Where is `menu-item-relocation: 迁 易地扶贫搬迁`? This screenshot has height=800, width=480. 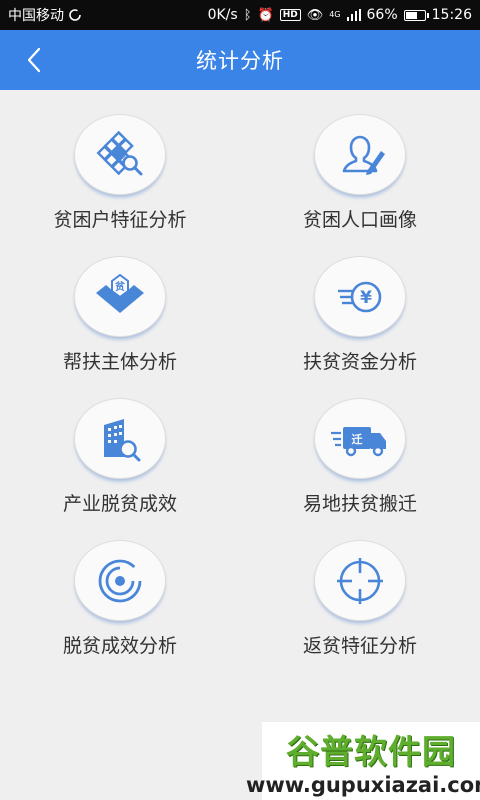
menu-item-relocation: 迁 易地扶贫搬迁 is located at coordinates (360, 445).